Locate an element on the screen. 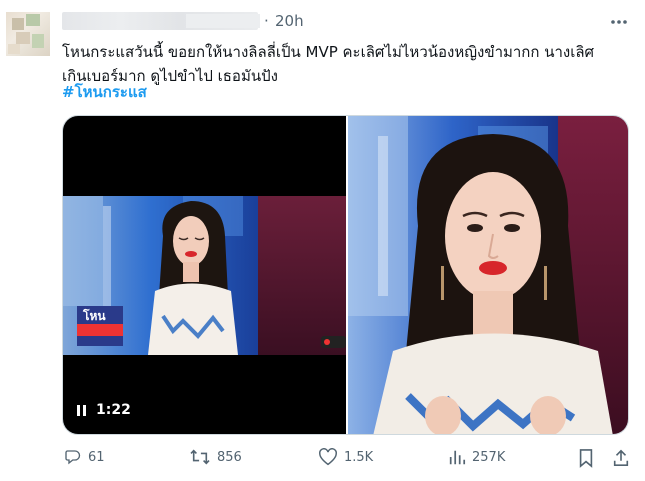 The width and height of the screenshot is (645, 481). views-chart-icon is located at coordinates (457, 457).